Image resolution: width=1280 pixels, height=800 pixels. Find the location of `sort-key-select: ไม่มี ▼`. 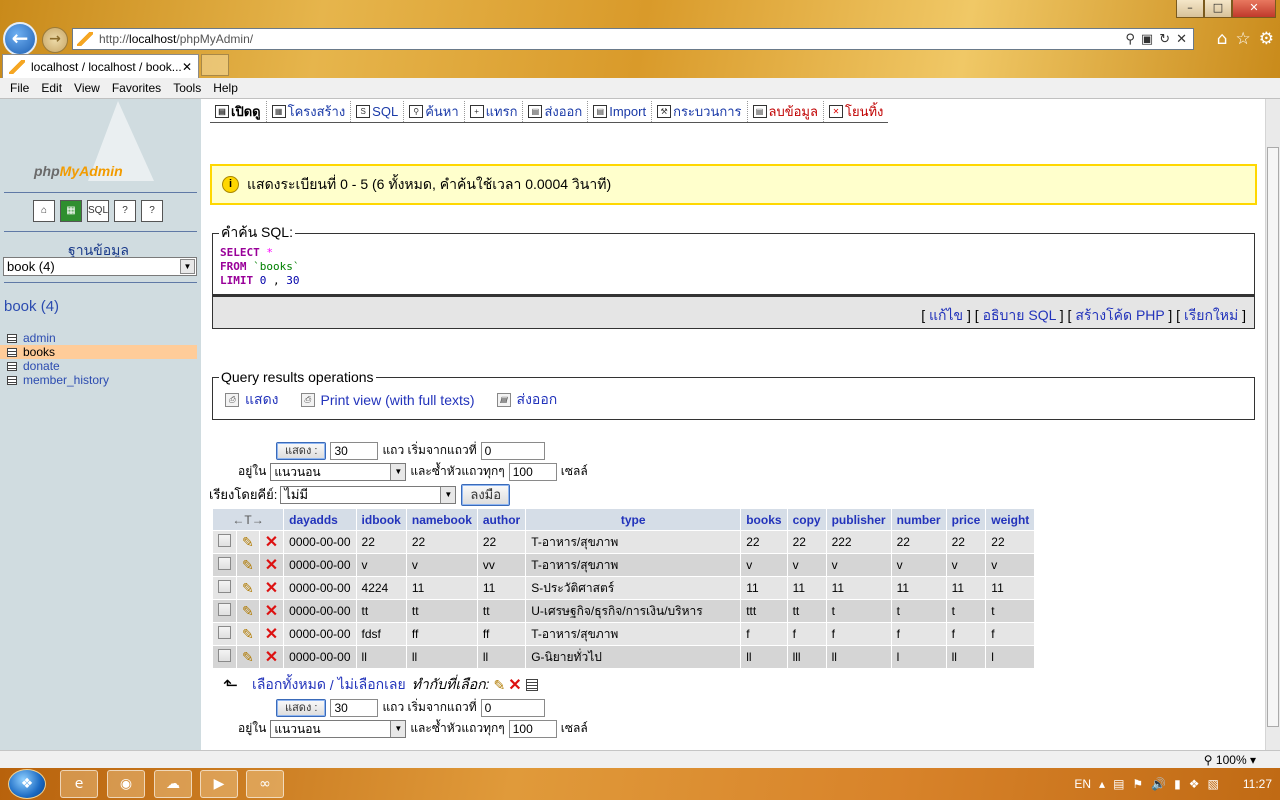

sort-key-select: ไม่มี ▼ is located at coordinates (368, 494).